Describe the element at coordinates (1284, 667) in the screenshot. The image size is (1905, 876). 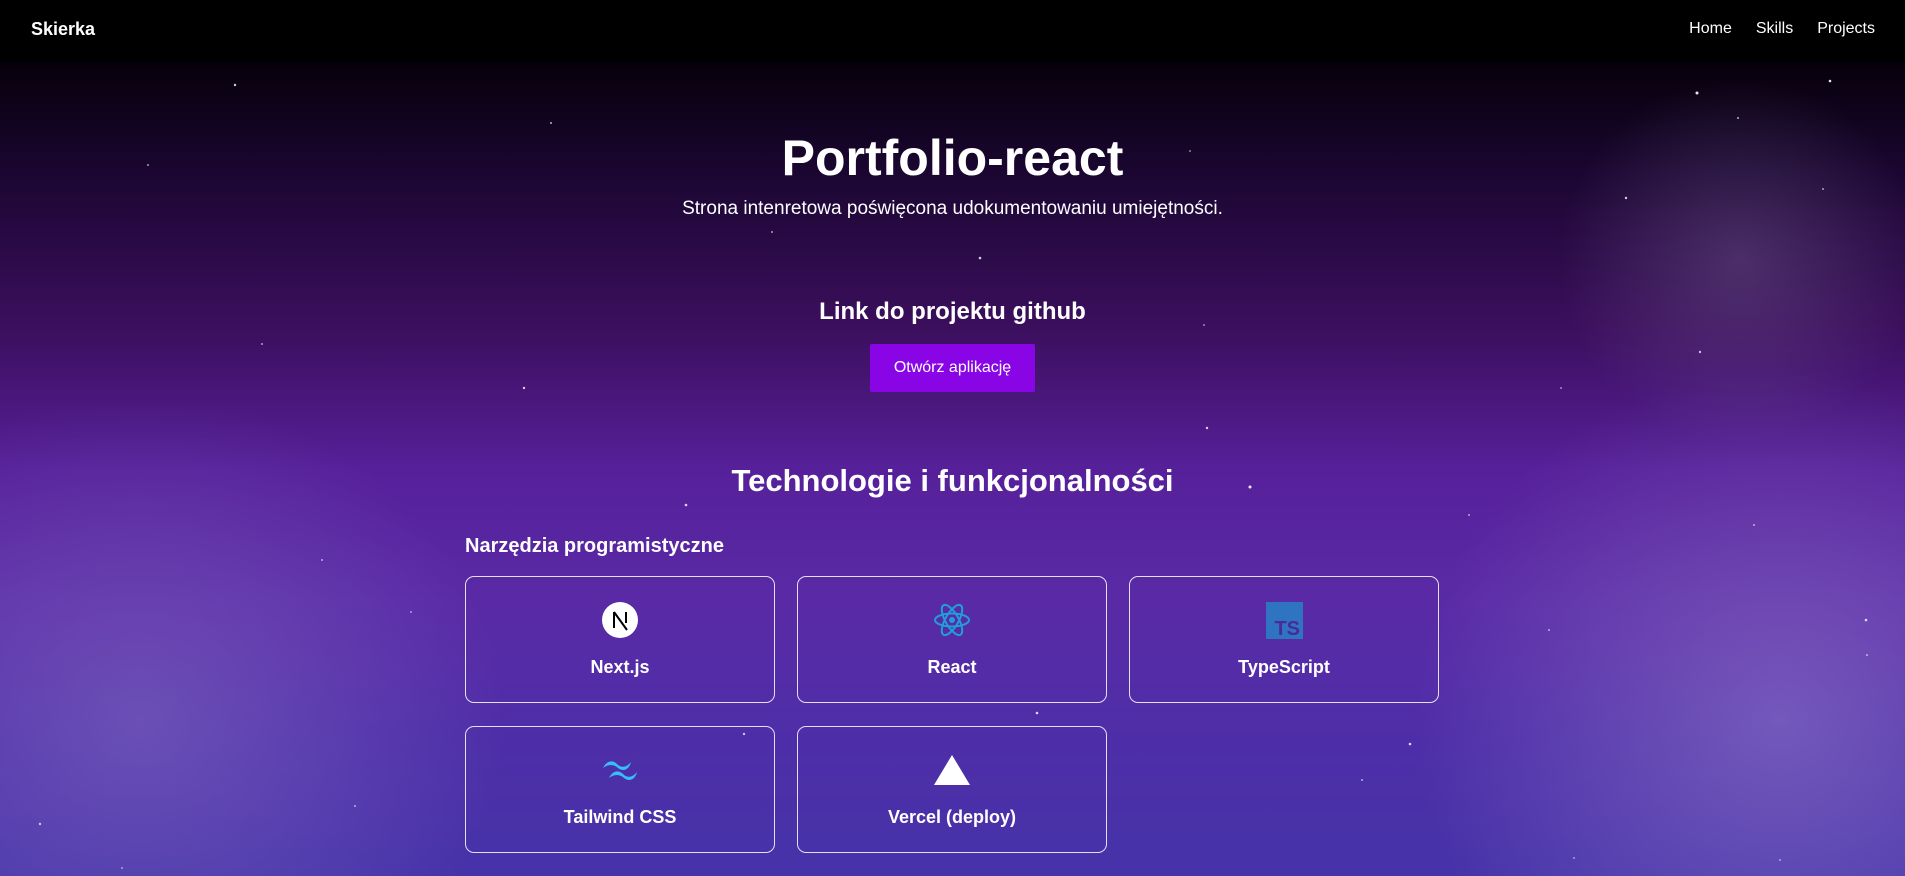
I see `tech-card-label: TypeScript` at that location.